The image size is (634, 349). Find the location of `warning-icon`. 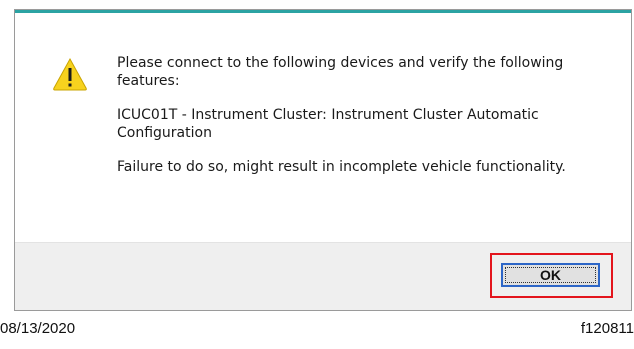

warning-icon is located at coordinates (70, 74).